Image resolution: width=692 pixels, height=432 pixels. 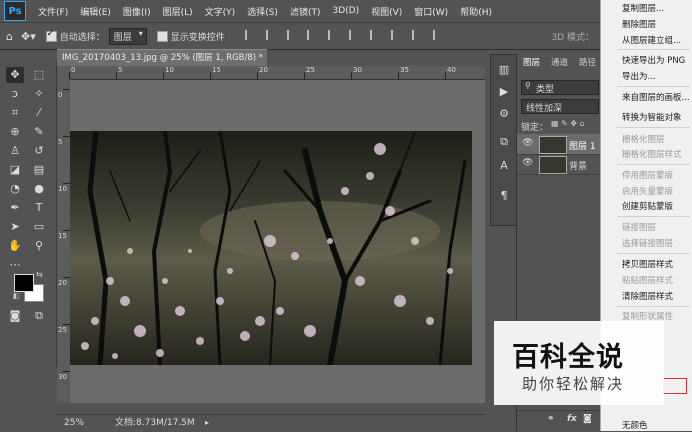 I want to click on hand-tool-icon: ✋, so click(x=15, y=246).